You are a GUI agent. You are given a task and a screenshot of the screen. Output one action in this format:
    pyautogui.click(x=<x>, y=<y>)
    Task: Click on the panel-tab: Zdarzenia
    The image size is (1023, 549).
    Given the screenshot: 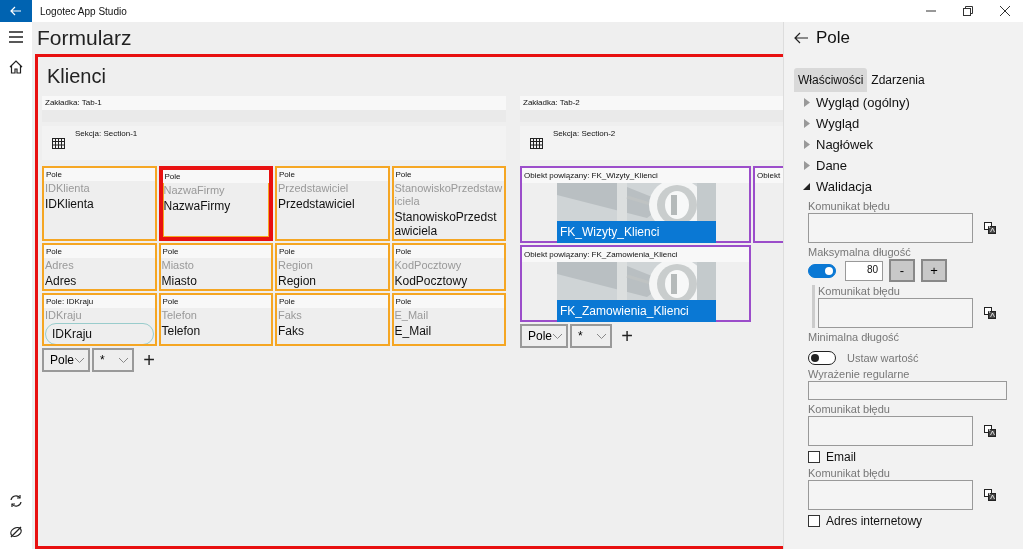 What is the action you would take?
    pyautogui.click(x=898, y=80)
    